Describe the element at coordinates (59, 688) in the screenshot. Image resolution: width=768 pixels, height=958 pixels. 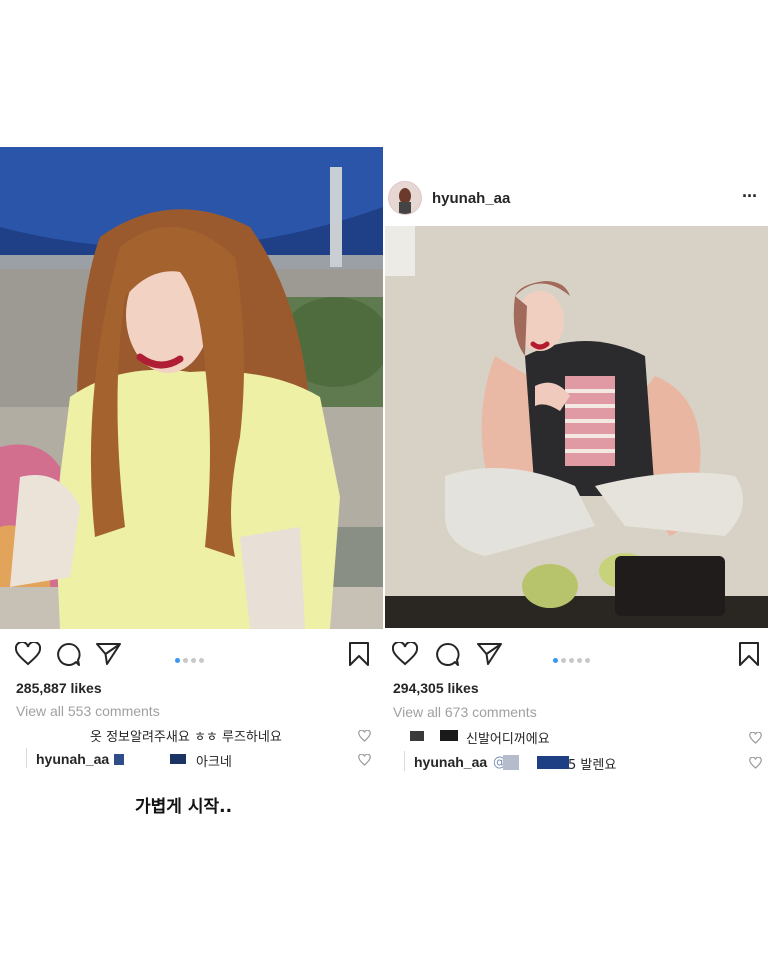
I see `likes-count: 285,887 likes` at that location.